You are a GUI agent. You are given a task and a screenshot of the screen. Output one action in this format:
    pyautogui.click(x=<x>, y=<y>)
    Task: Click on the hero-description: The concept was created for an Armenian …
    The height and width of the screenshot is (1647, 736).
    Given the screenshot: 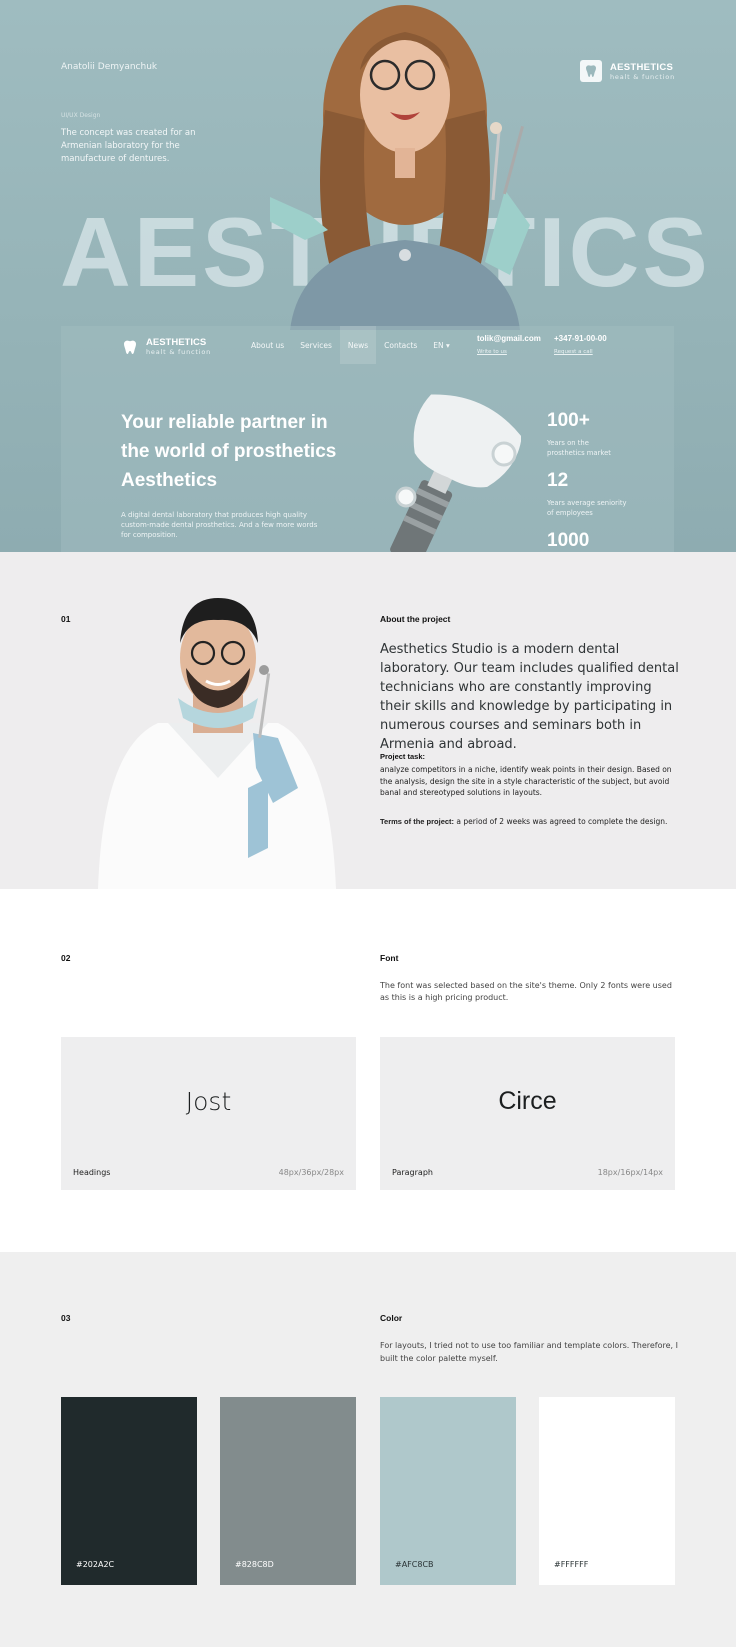 What is the action you would take?
    pyautogui.click(x=128, y=146)
    